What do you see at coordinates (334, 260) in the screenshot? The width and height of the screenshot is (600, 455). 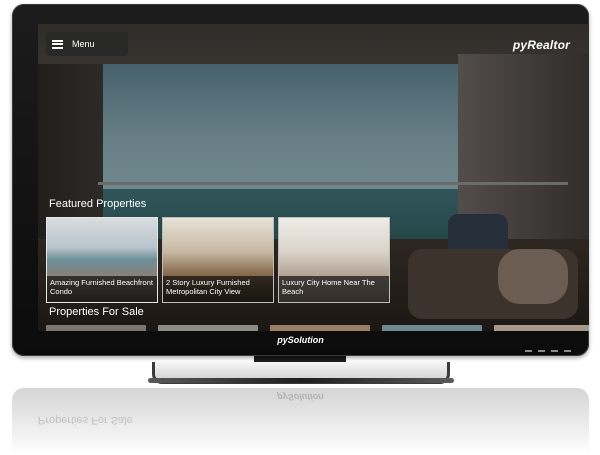 I see `featured-card-3: Luxury City Home Near The Beach` at bounding box center [334, 260].